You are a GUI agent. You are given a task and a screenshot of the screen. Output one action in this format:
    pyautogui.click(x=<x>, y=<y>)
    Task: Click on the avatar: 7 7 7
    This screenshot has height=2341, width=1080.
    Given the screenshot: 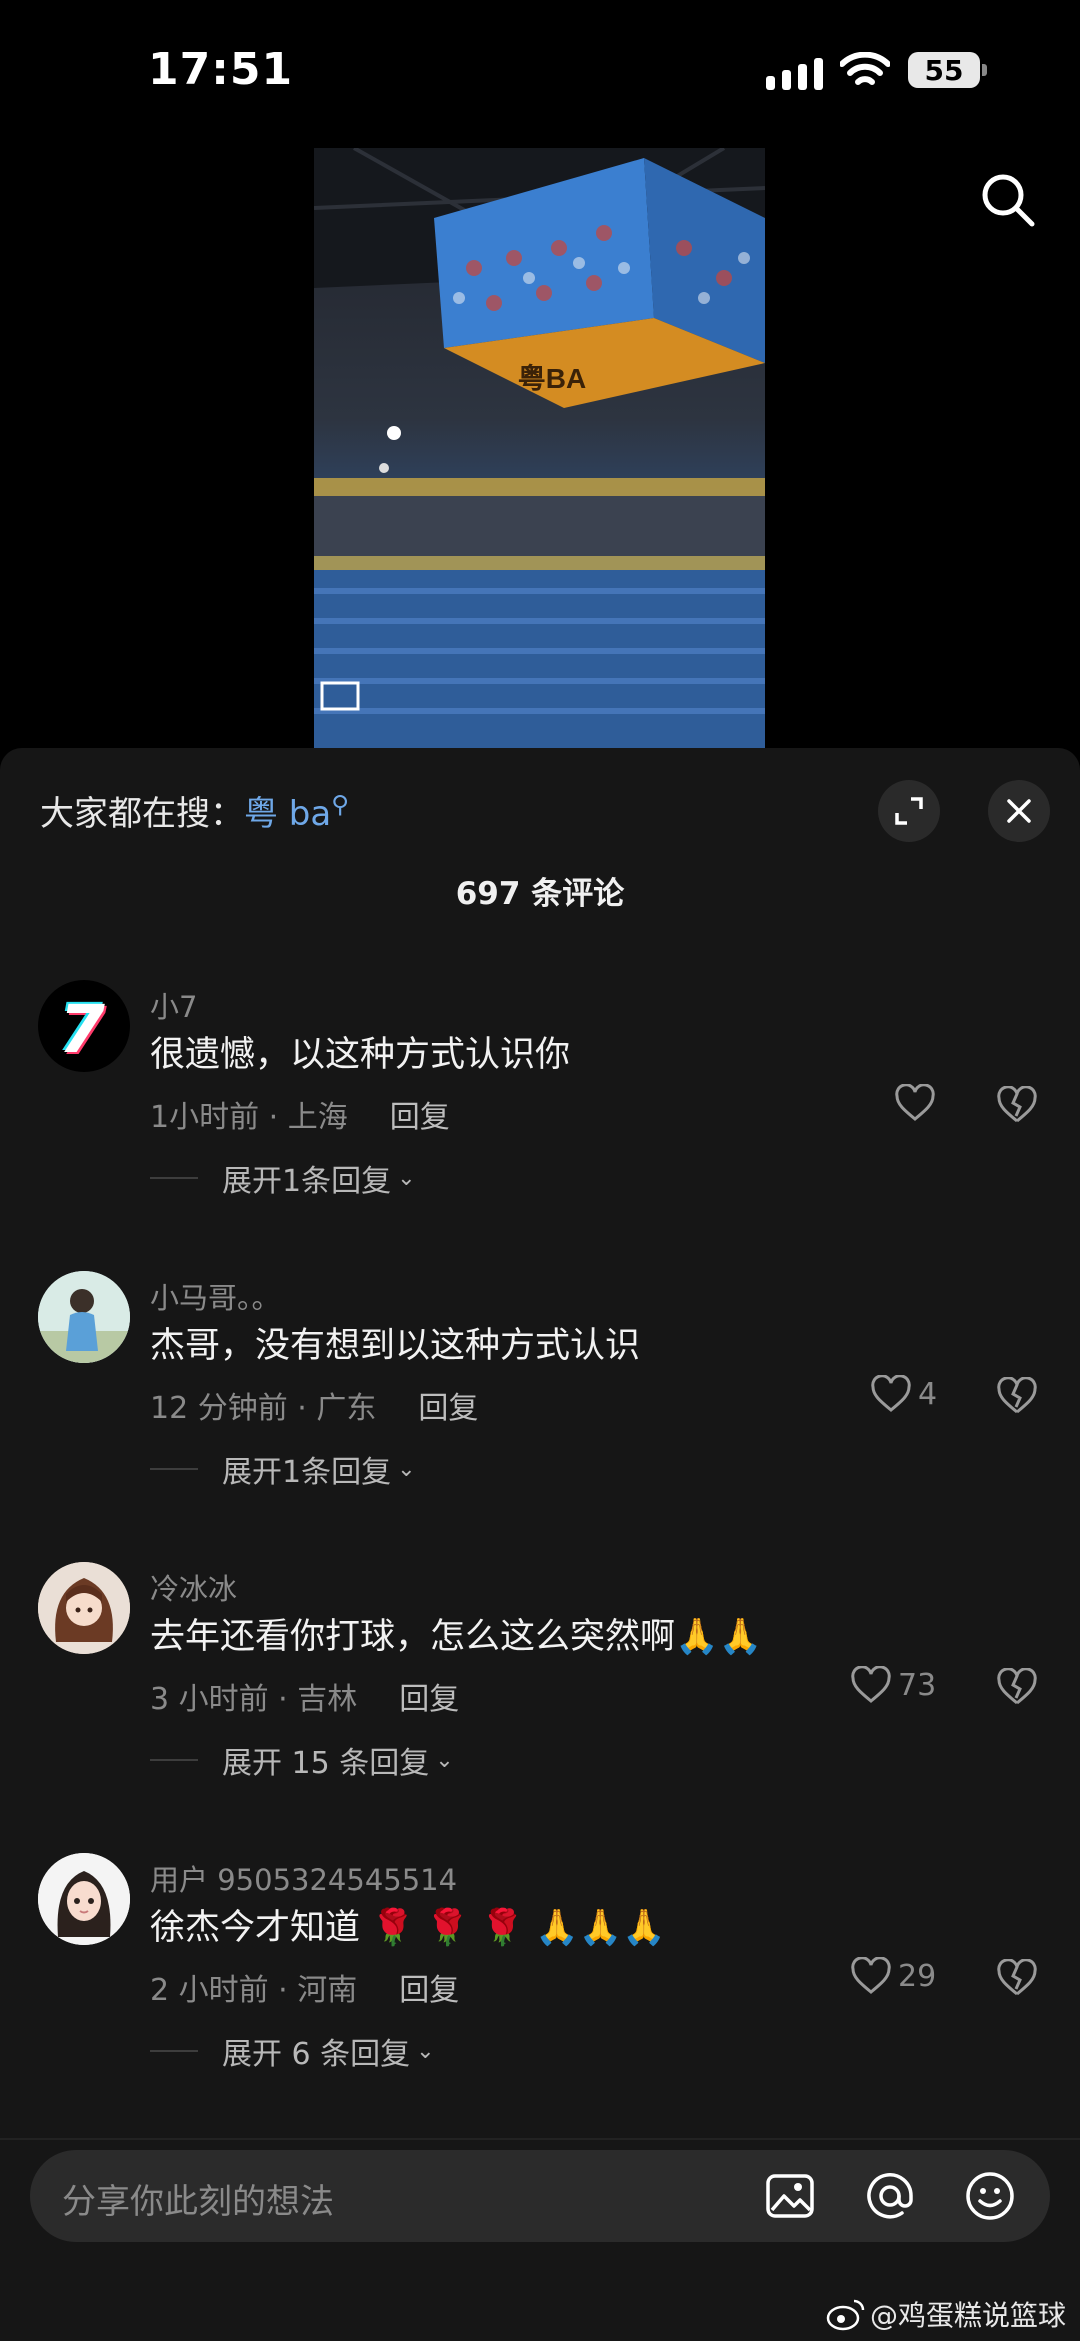 What is the action you would take?
    pyautogui.click(x=84, y=1026)
    